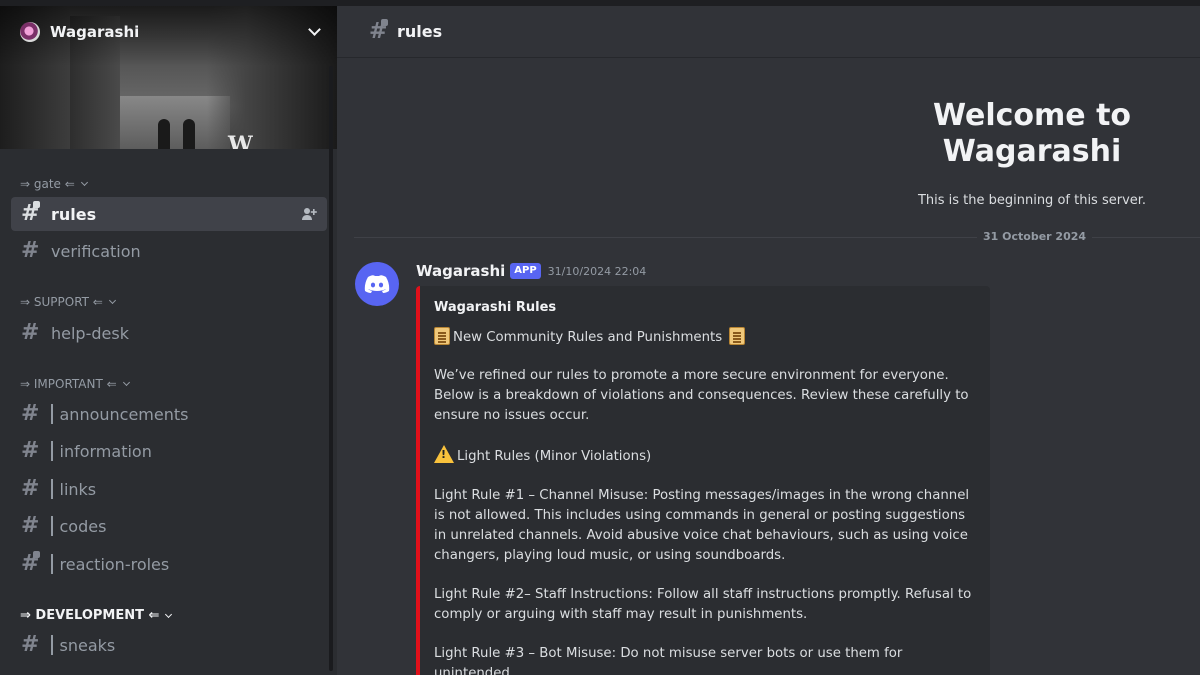 The image size is (1200, 675). I want to click on channel-label: rules, so click(74, 214).